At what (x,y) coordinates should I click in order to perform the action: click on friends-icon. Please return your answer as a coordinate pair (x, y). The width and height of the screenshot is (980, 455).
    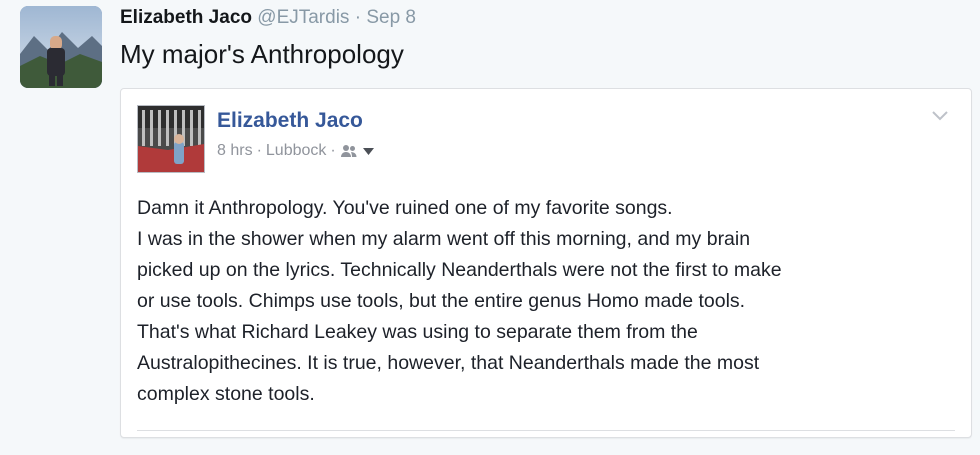
    Looking at the image, I should click on (349, 151).